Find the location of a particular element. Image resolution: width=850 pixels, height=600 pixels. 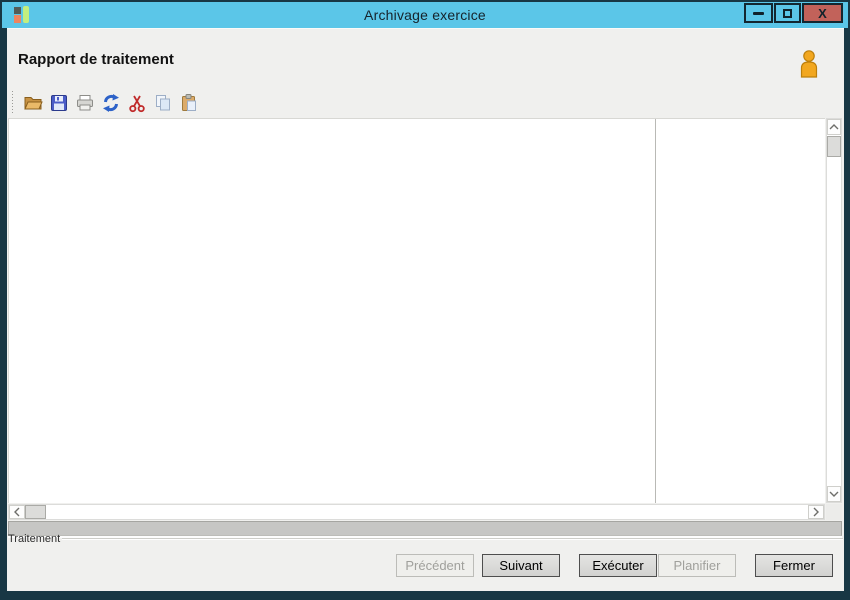

vertical-scroll-thumb is located at coordinates (834, 146).